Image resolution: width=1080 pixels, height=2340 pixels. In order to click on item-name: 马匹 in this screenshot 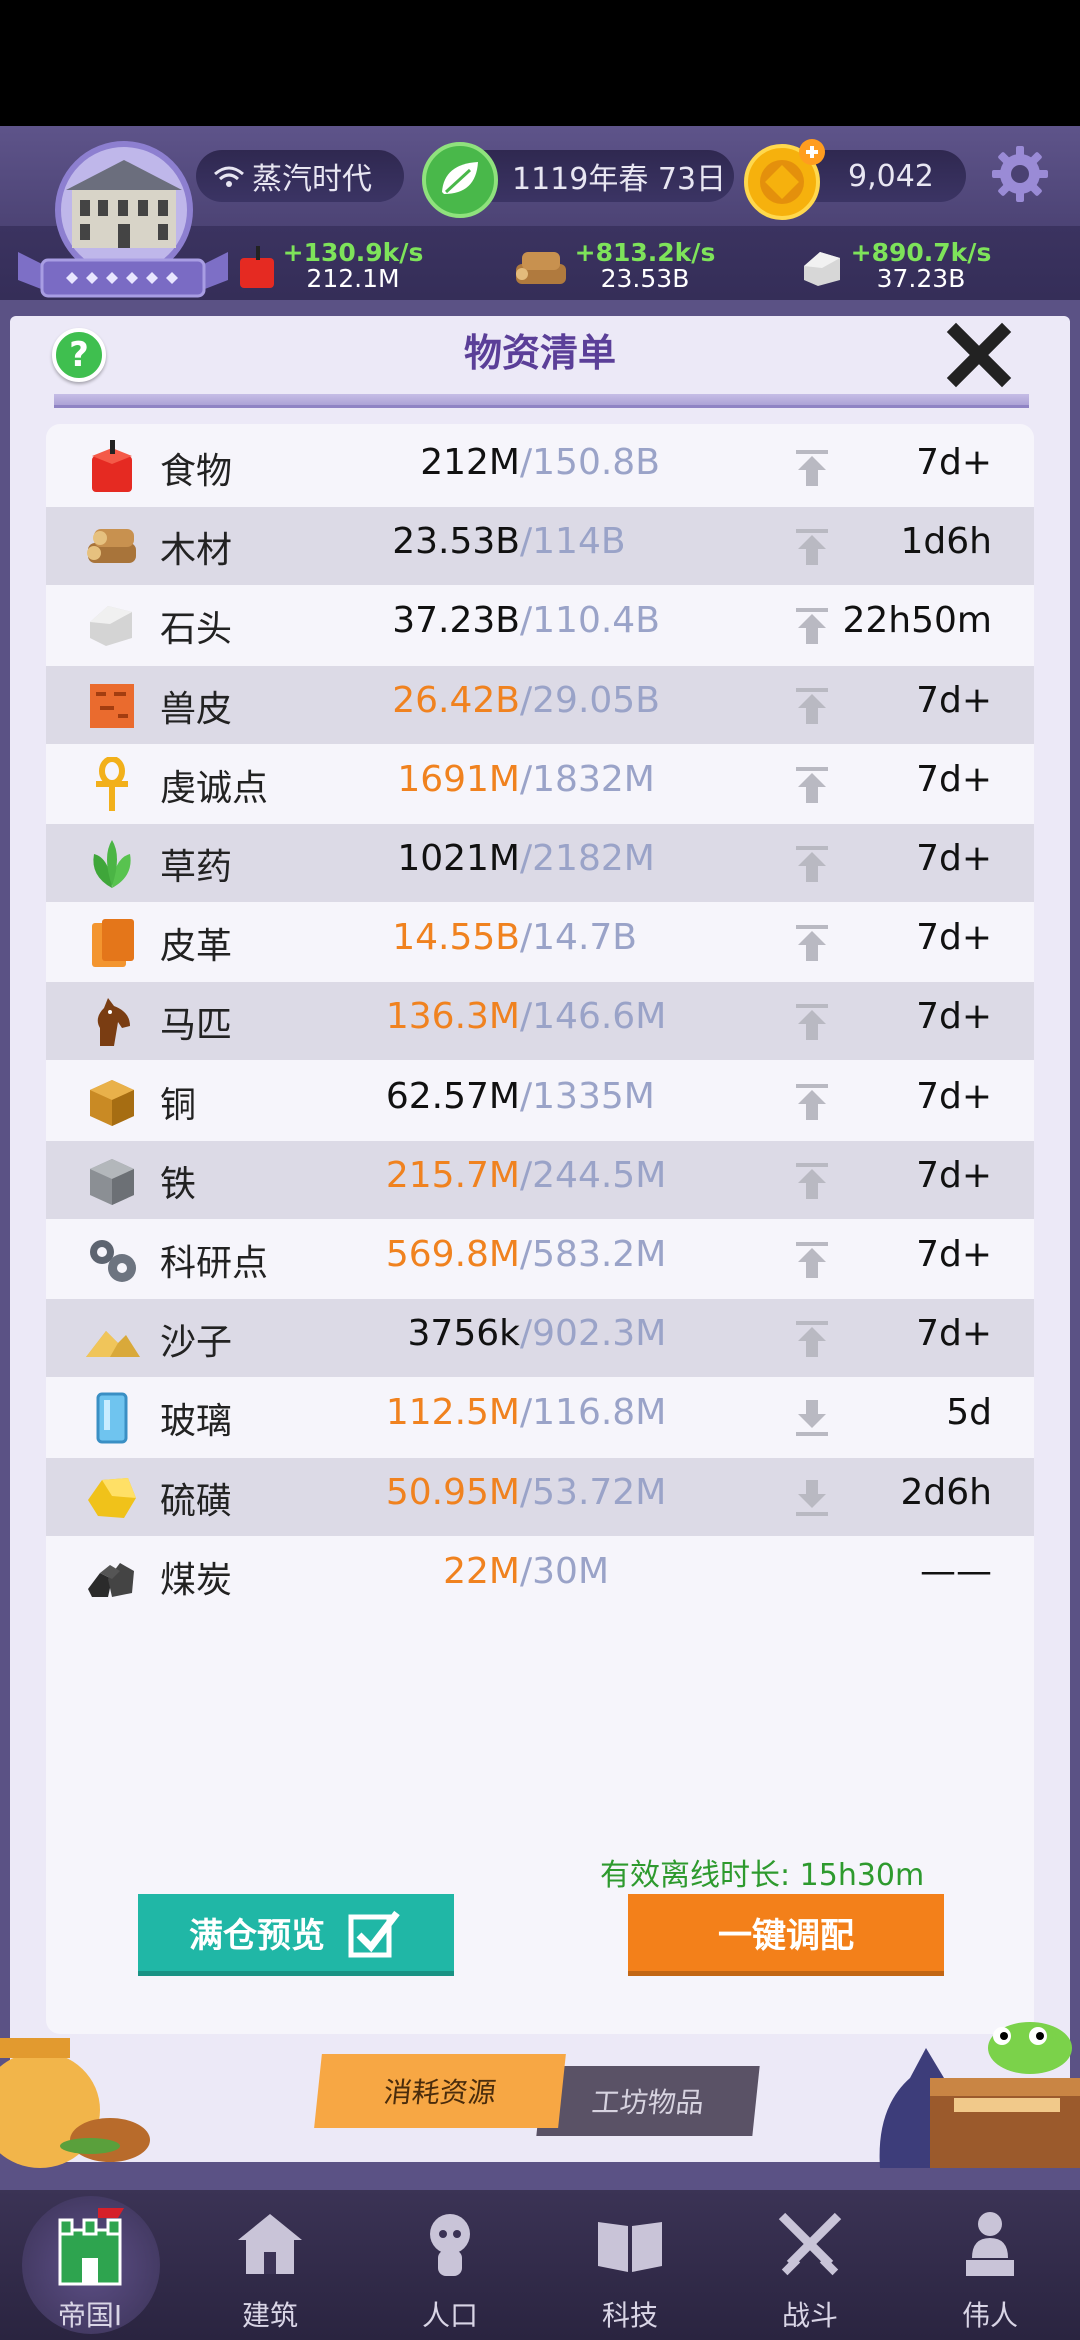, I will do `click(196, 1026)`.